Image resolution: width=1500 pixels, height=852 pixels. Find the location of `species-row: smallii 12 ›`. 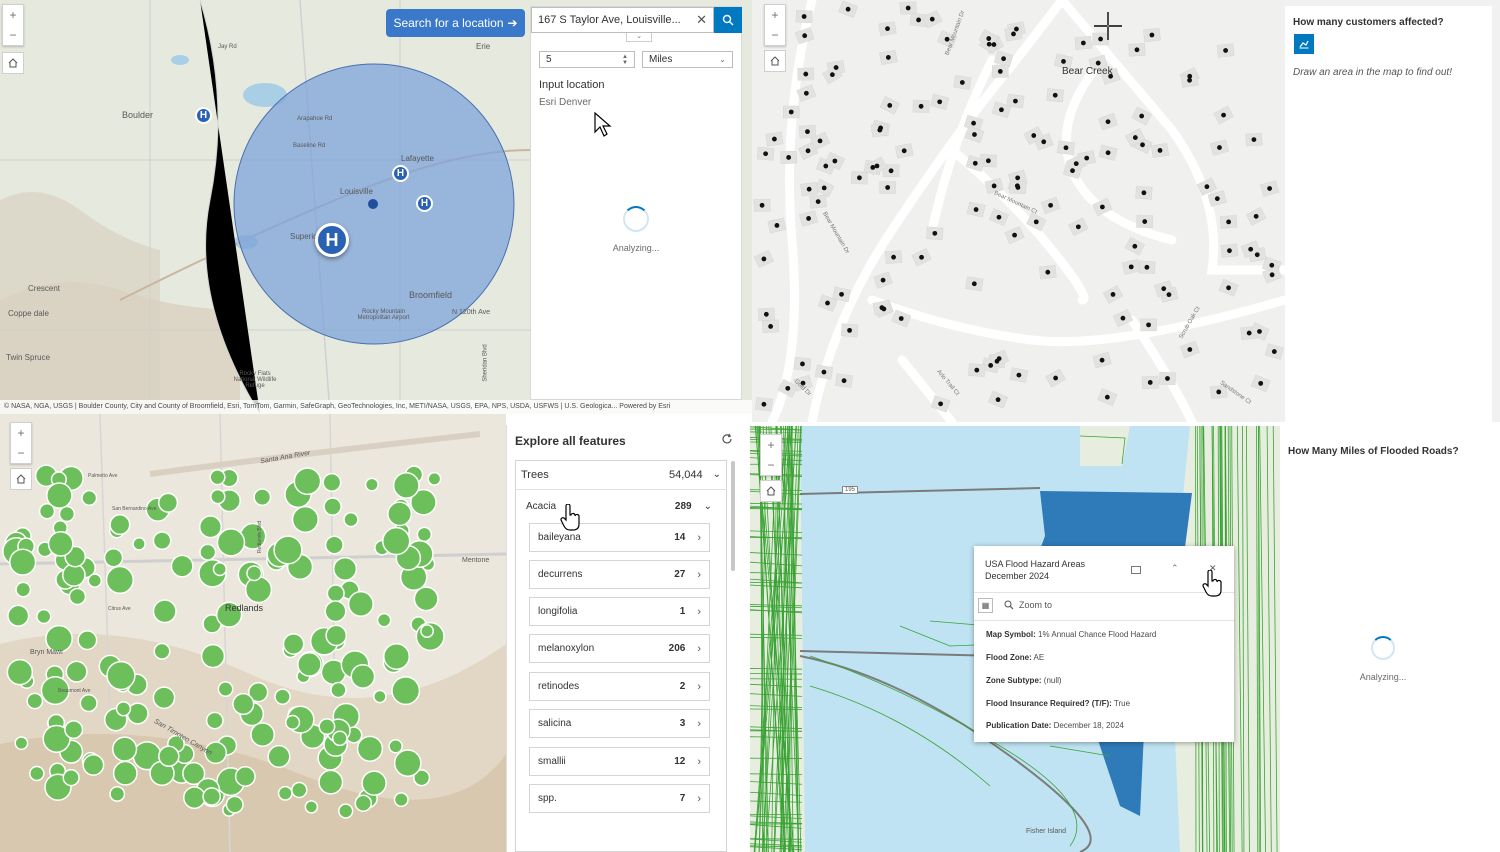

species-row: smallii 12 › is located at coordinates (619, 761).